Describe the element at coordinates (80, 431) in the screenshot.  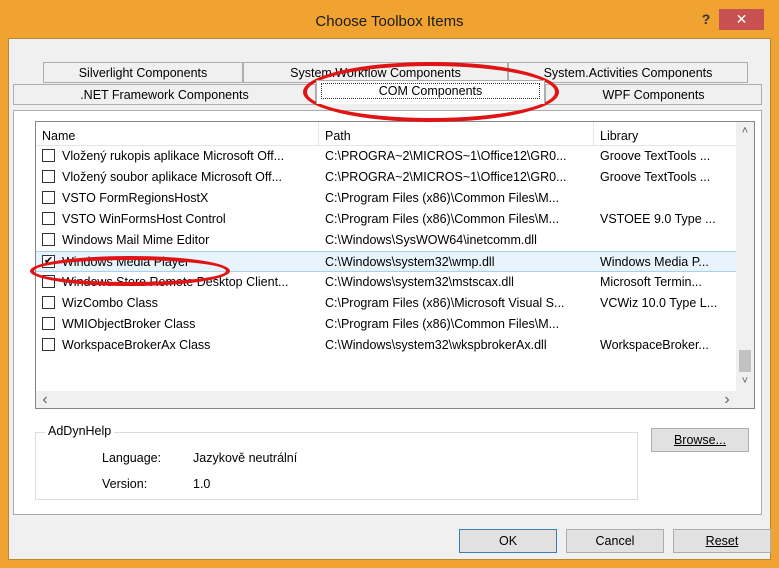
I see `group-title: AdDynHelp` at that location.